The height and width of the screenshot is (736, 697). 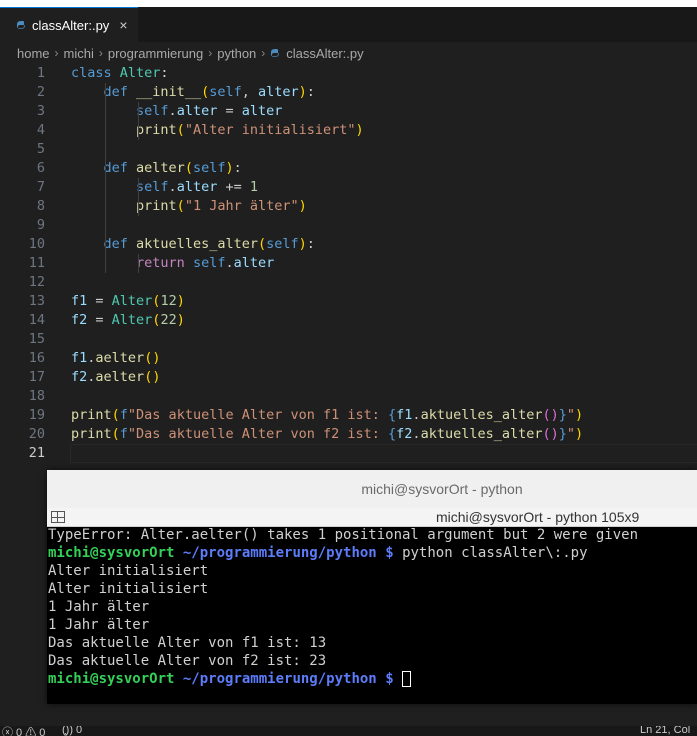 What do you see at coordinates (236, 53) in the screenshot?
I see `breadcrumb-item-python: python` at bounding box center [236, 53].